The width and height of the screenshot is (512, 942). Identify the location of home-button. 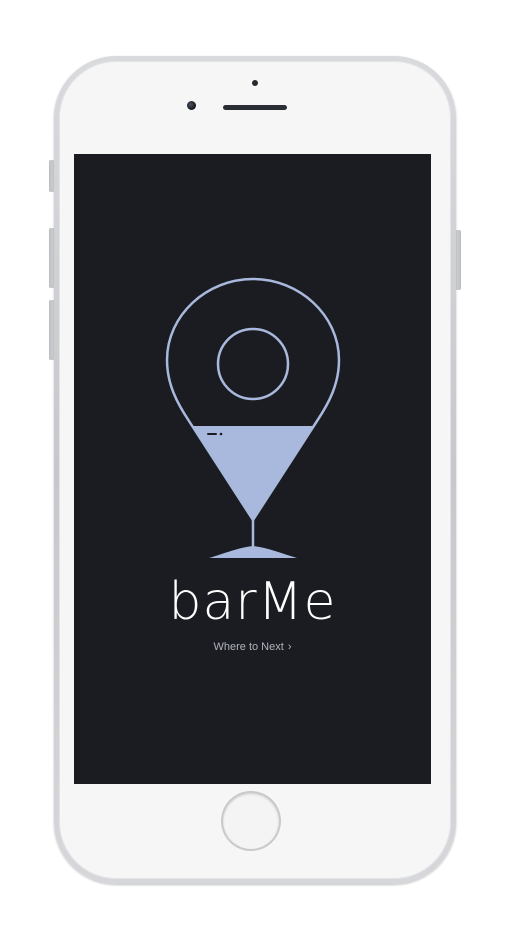
(251, 821).